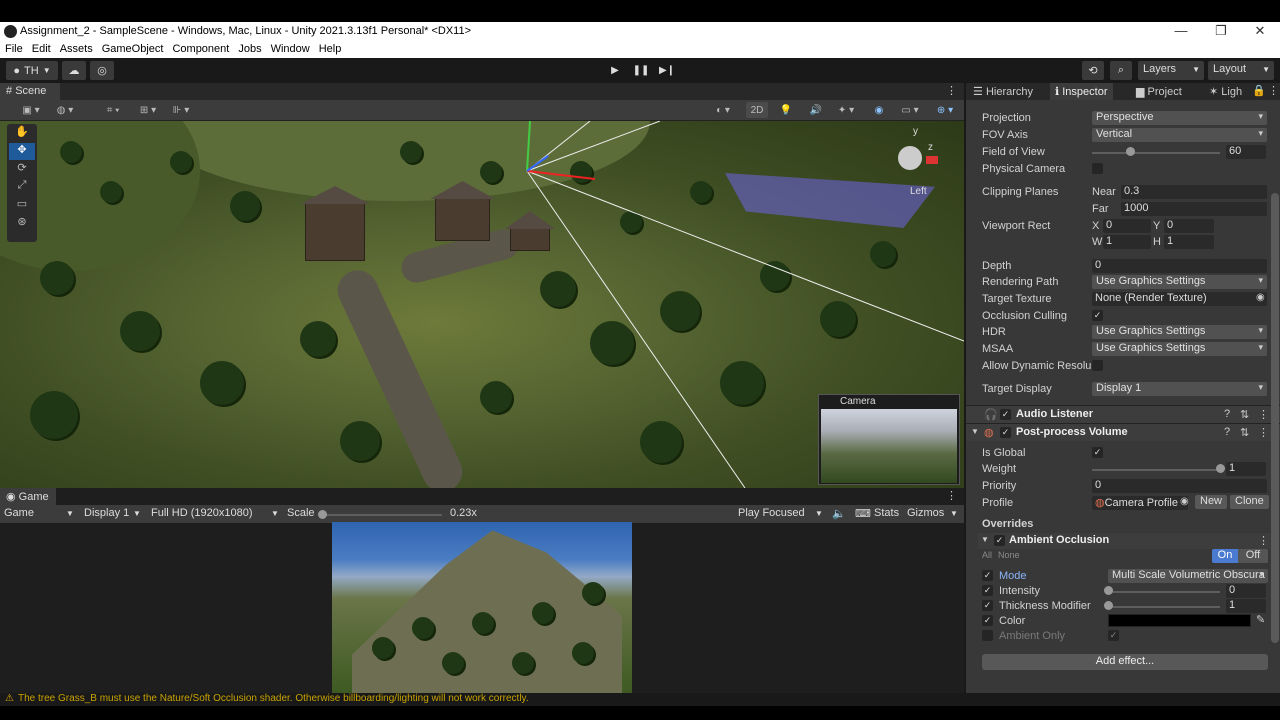  Describe the element at coordinates (330, 50) in the screenshot. I see `menu-help: Help` at that location.